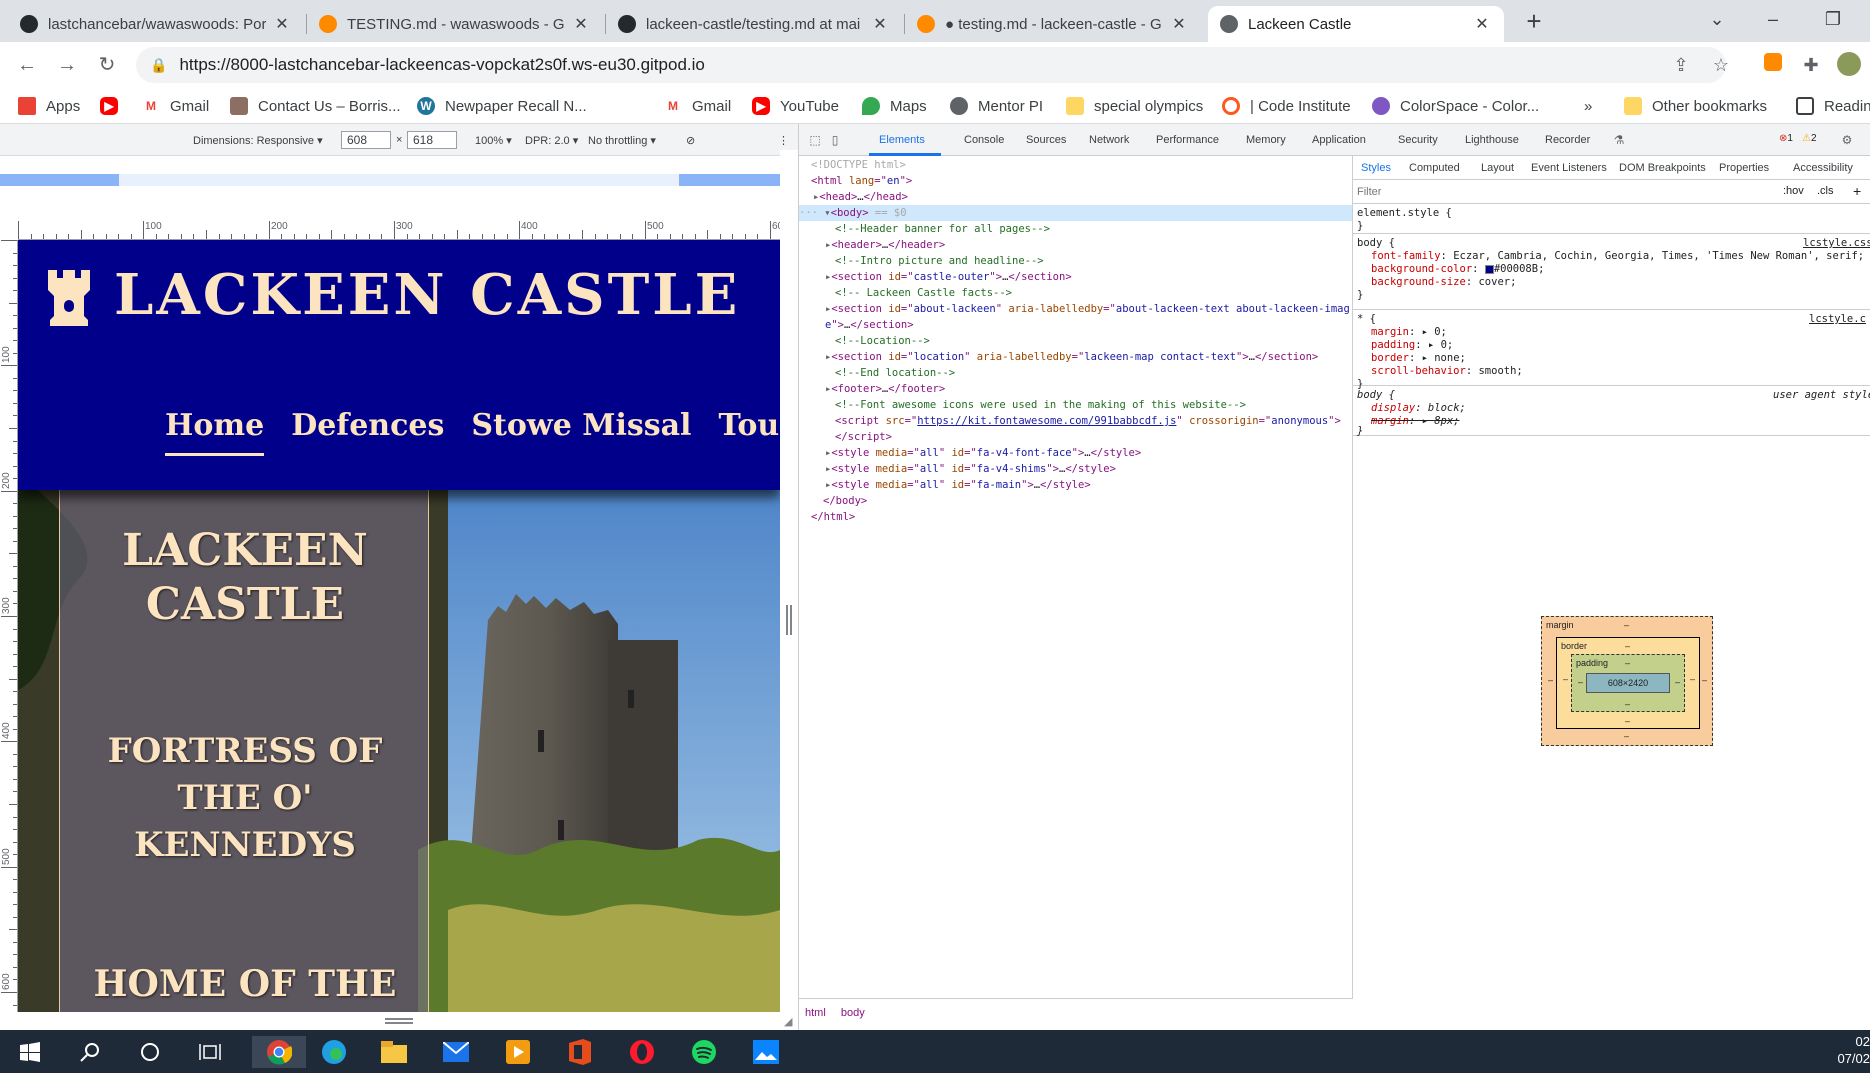 The height and width of the screenshot is (1073, 1870). I want to click on settings-gear-icon: ⚙, so click(1847, 140).